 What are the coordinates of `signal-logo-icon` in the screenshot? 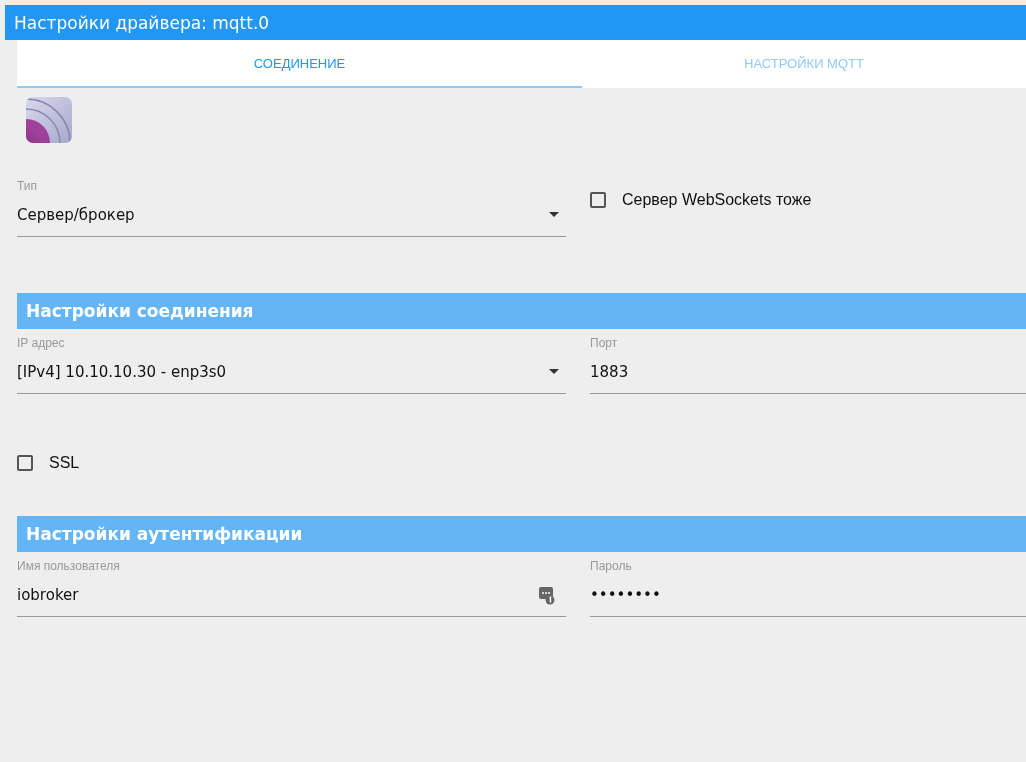 It's located at (49, 120).